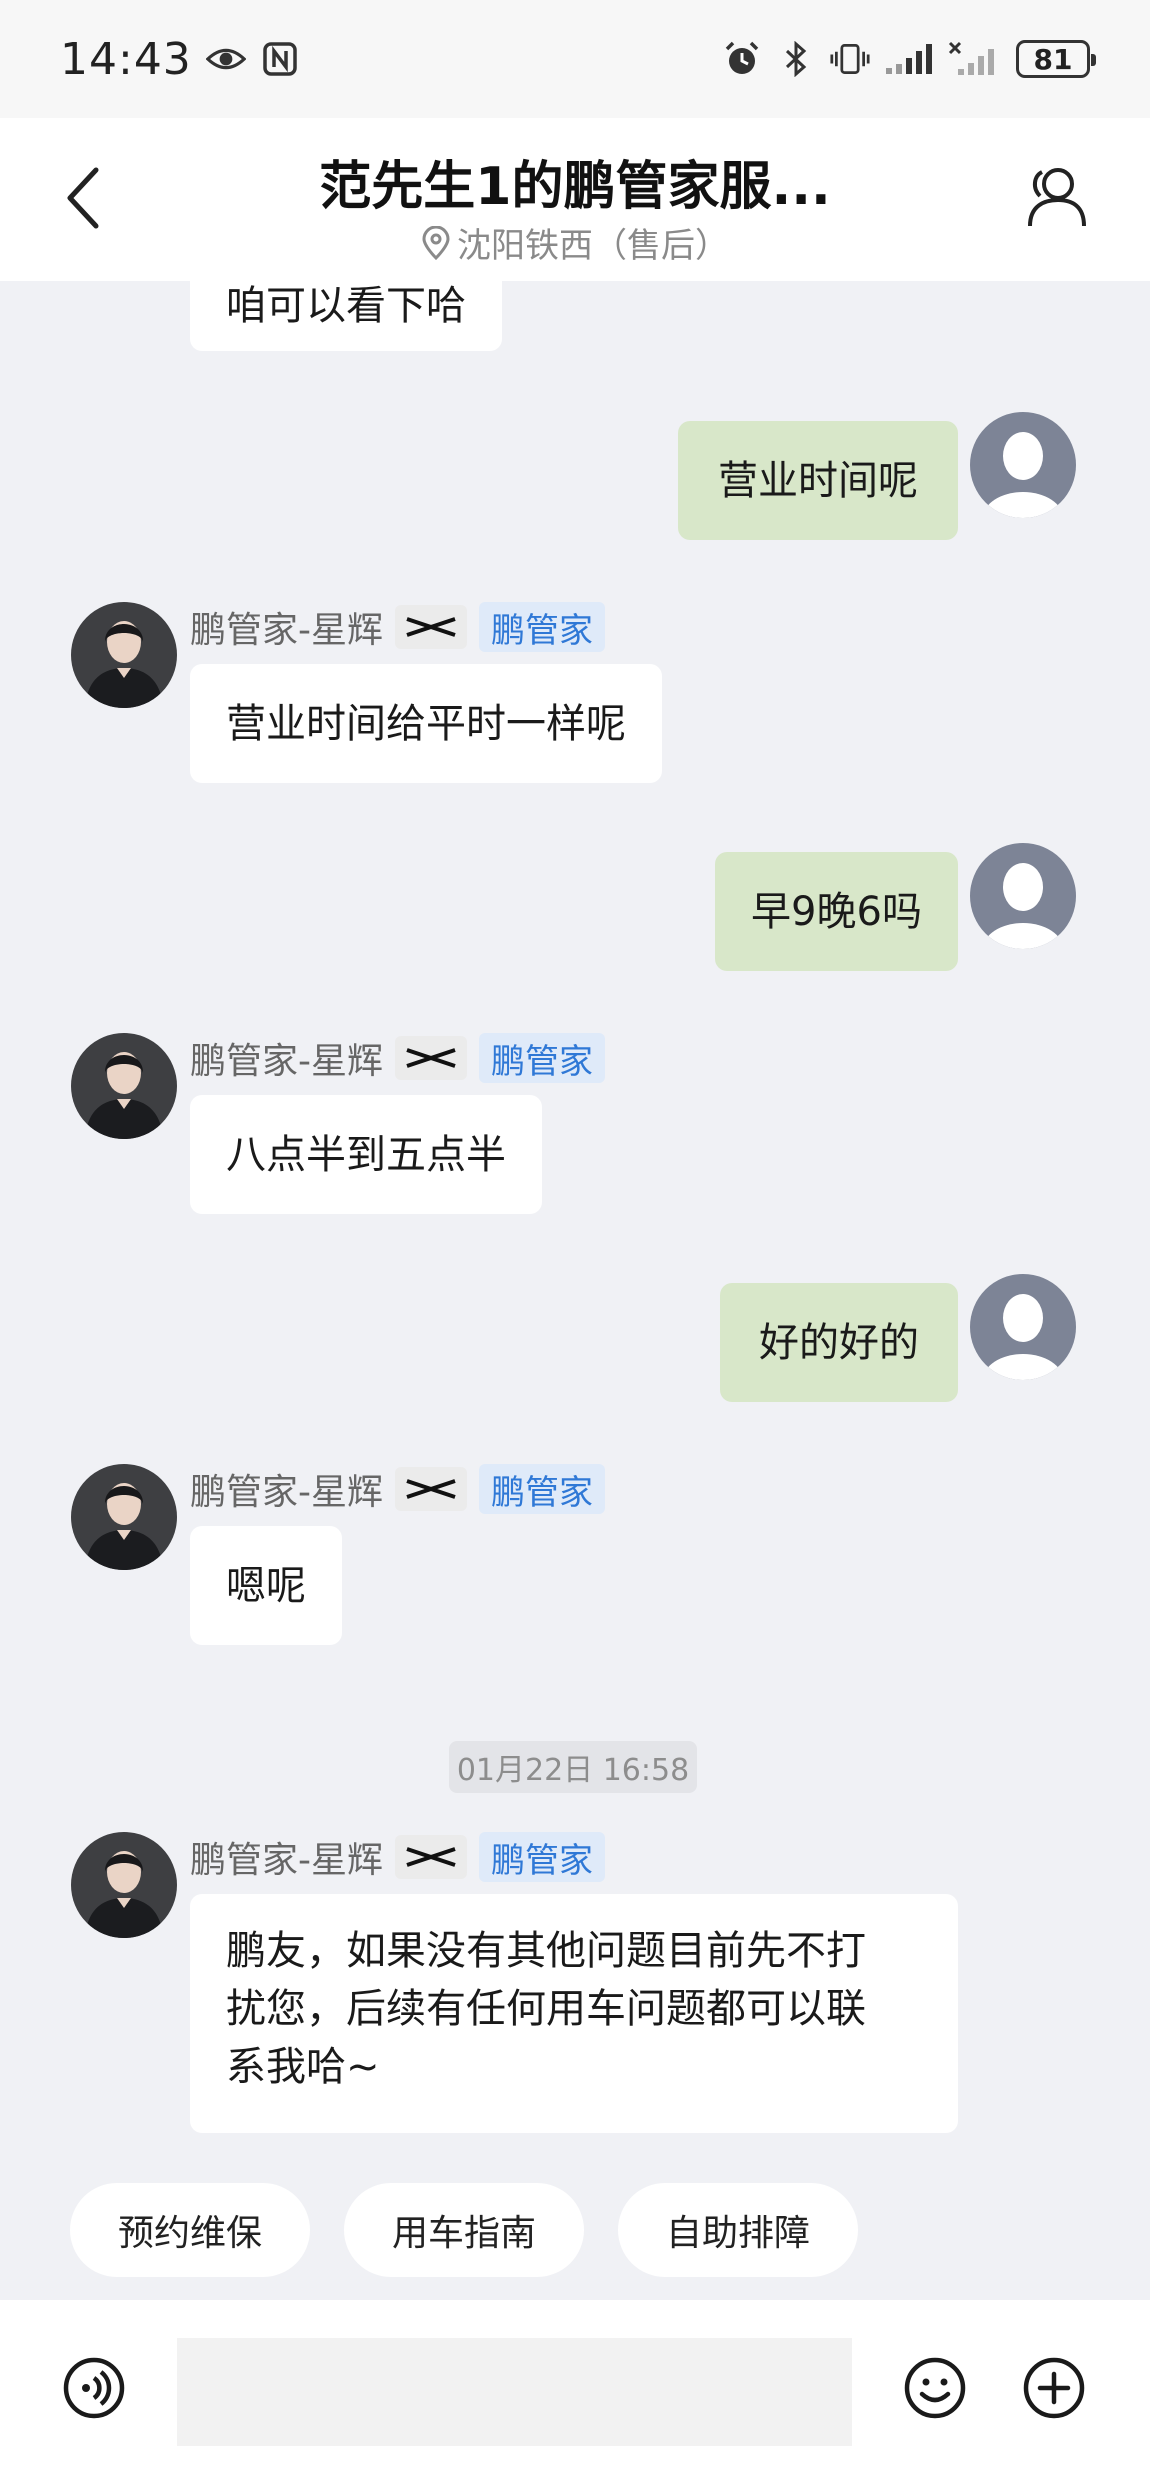 The width and height of the screenshot is (1150, 2483). I want to click on emoji-button, so click(935, 2388).